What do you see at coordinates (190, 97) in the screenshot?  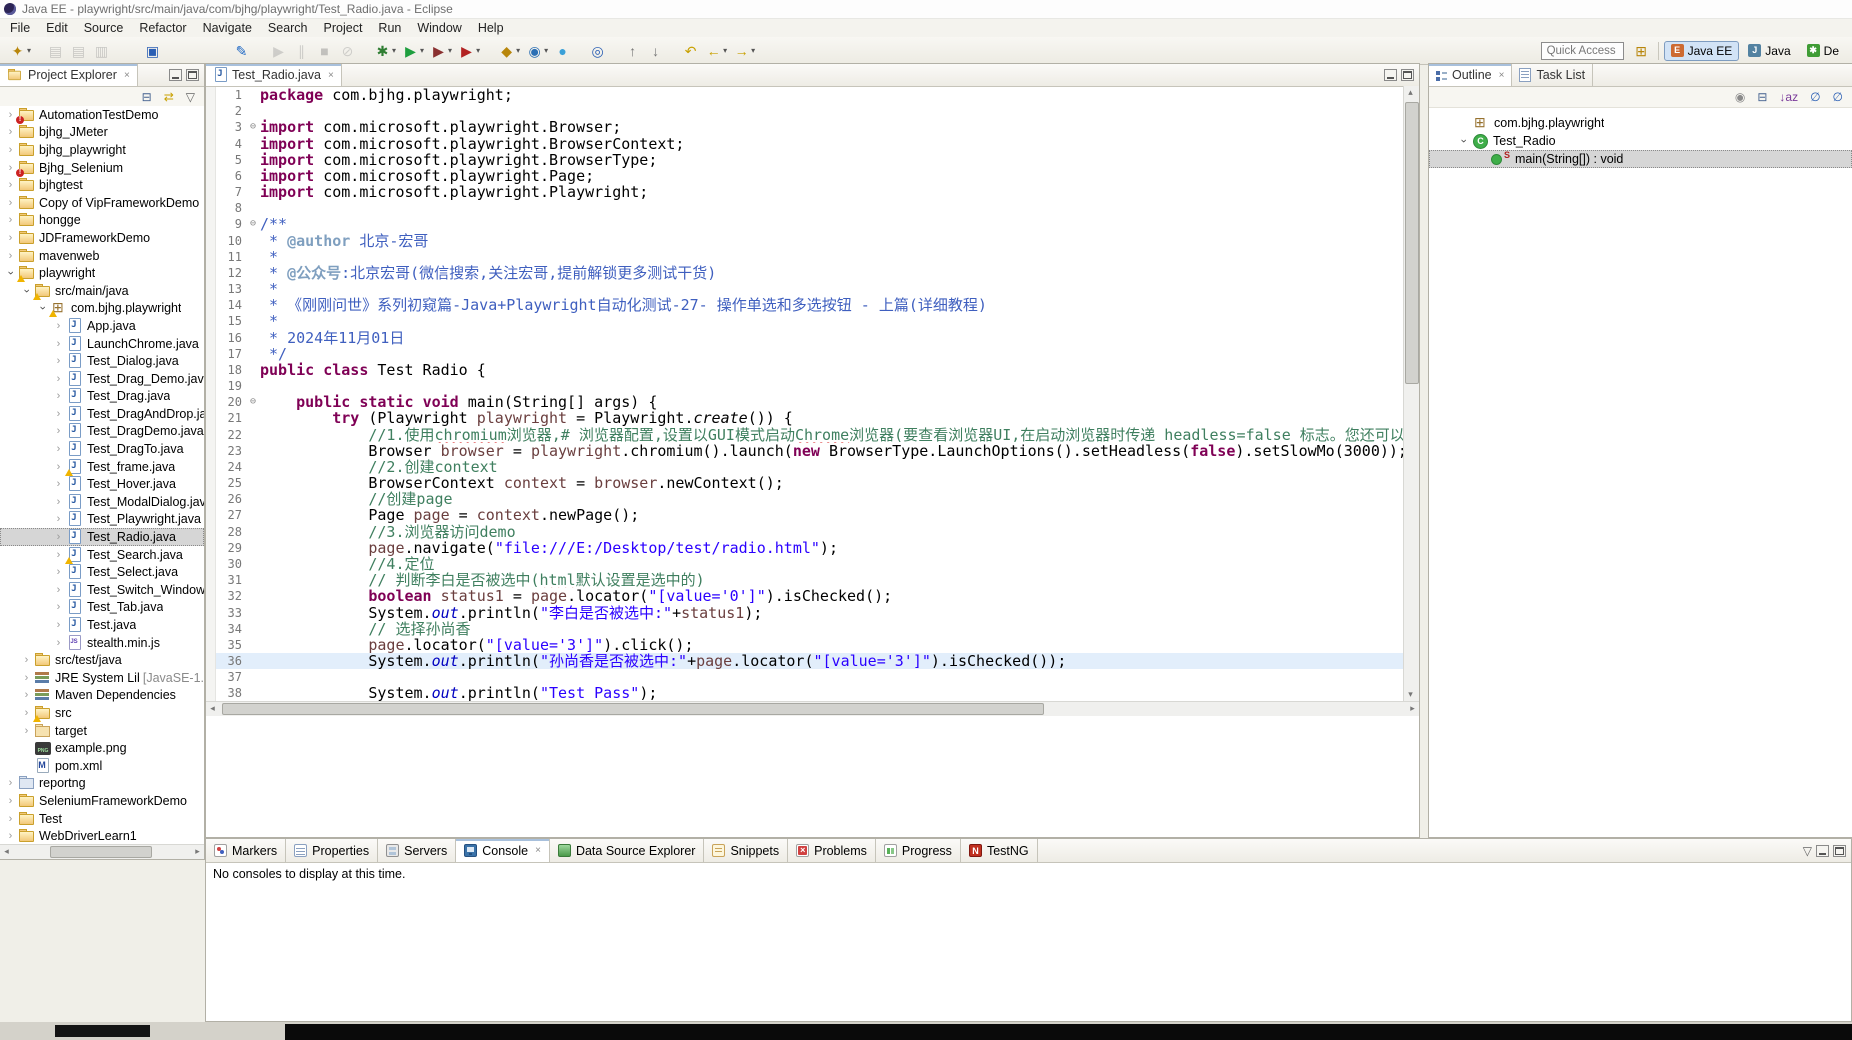 I see `view-menu-button: ▽` at bounding box center [190, 97].